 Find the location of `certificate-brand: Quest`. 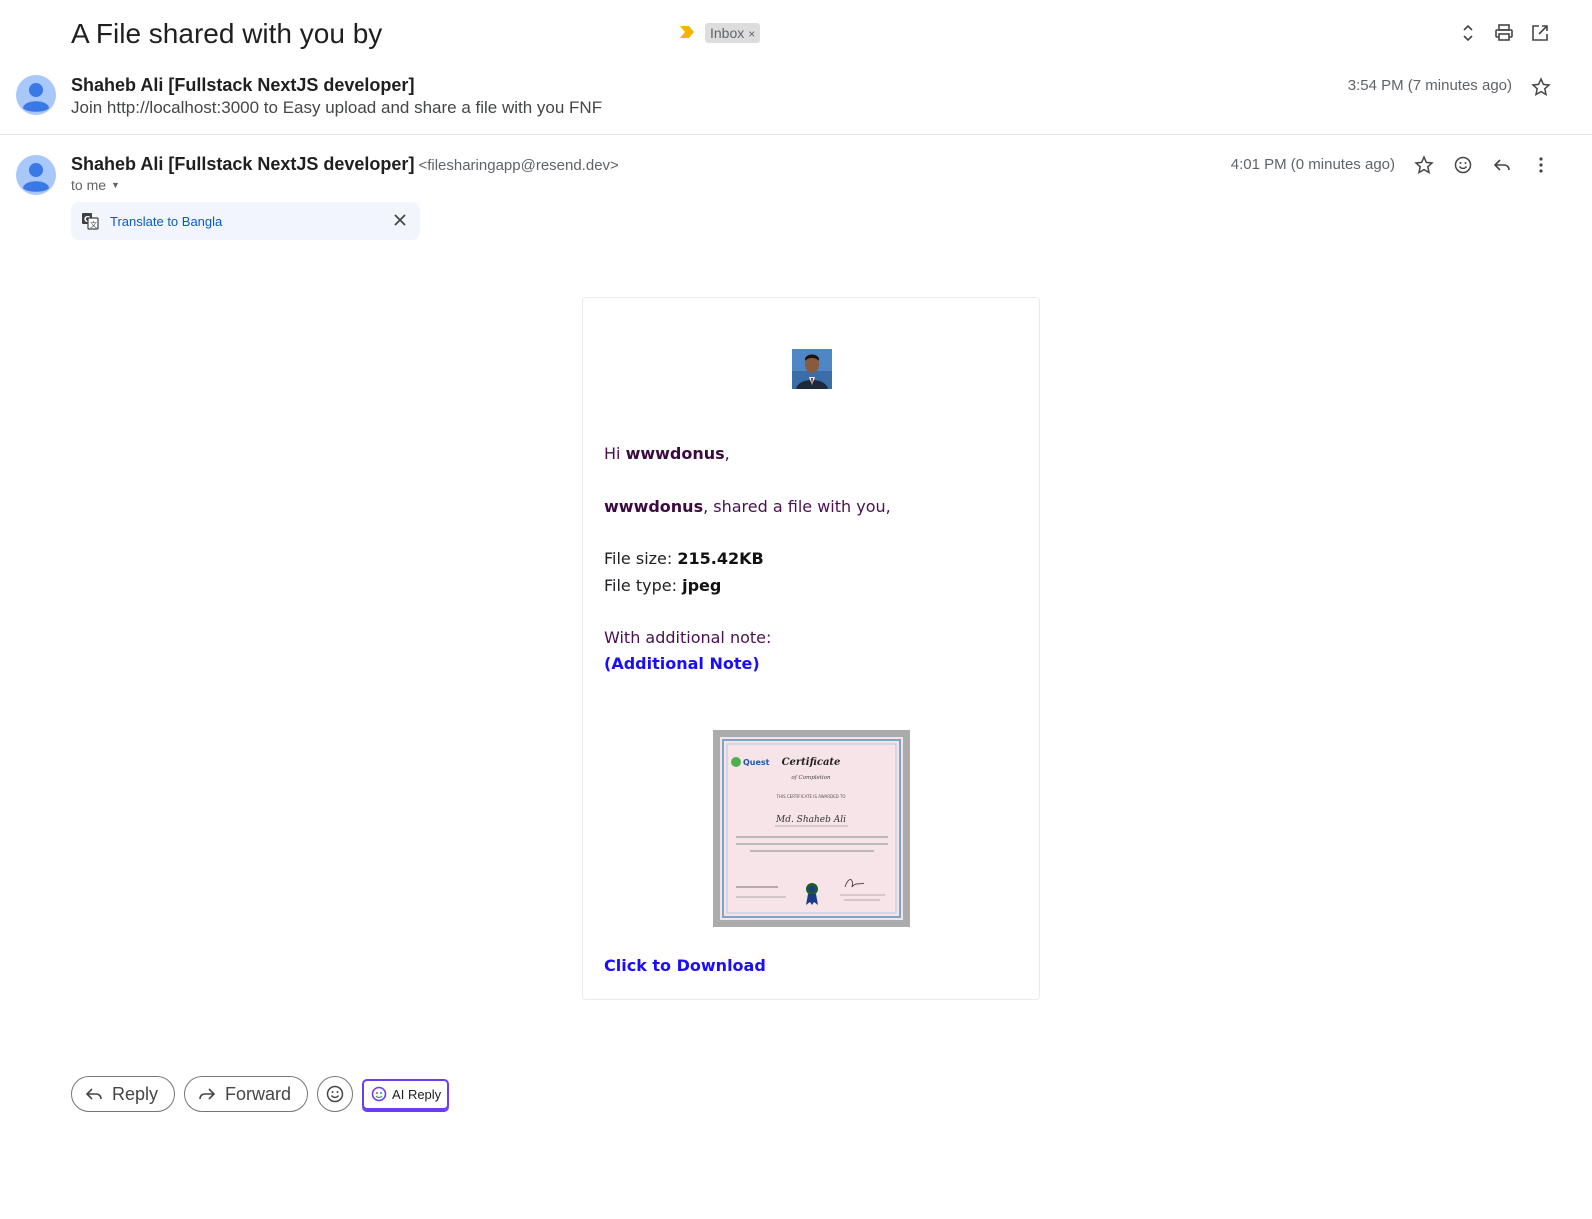

certificate-brand: Quest is located at coordinates (756, 762).